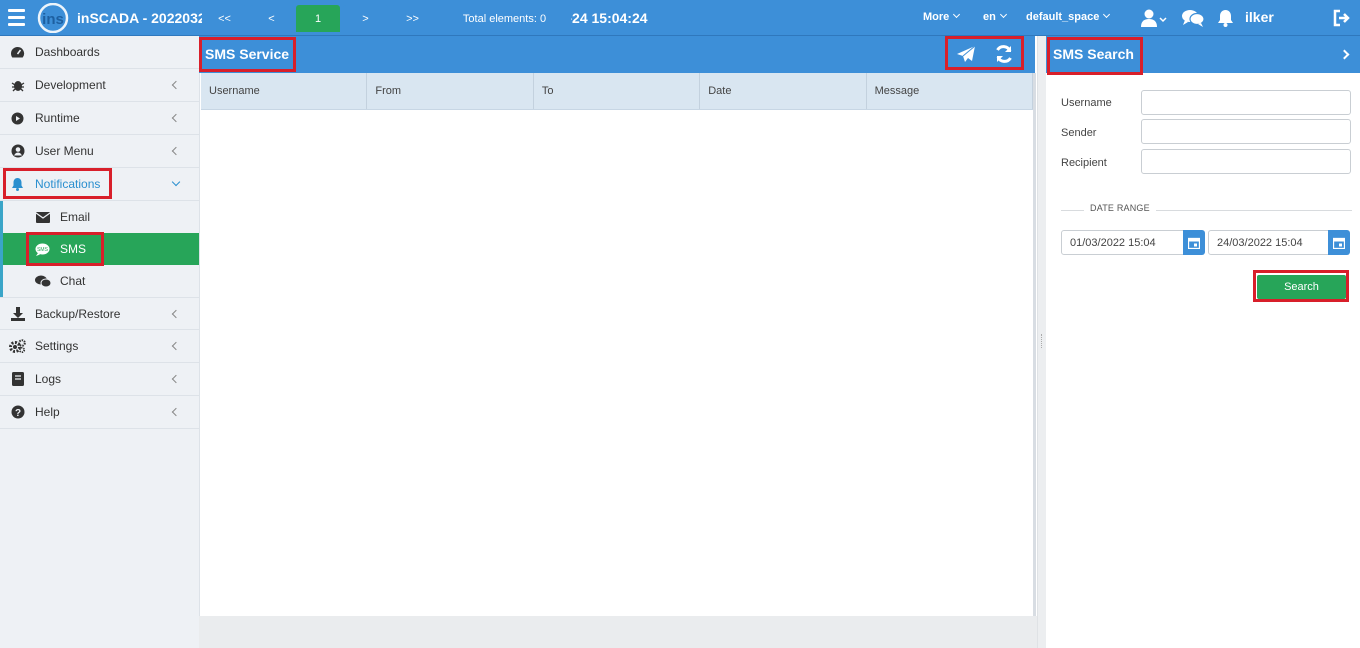  Describe the element at coordinates (17, 346) in the screenshot. I see `gears-icon` at that location.